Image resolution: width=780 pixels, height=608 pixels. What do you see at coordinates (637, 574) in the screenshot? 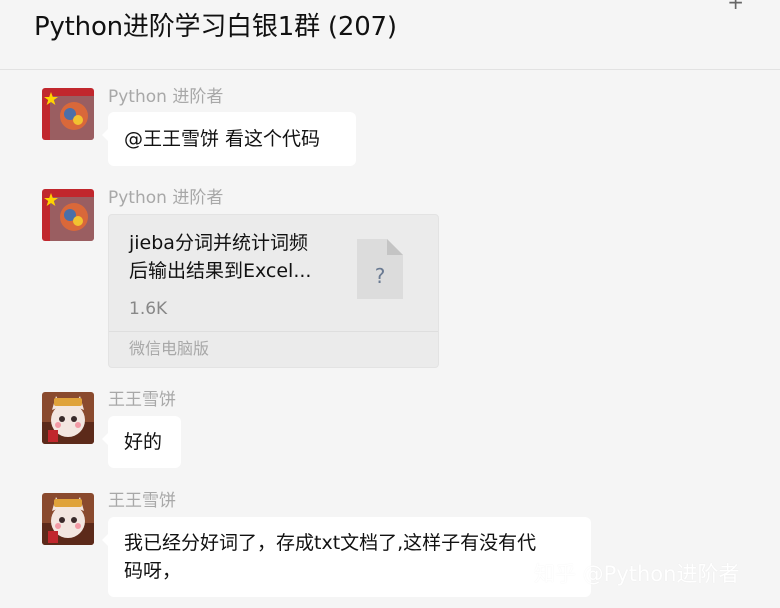
I see `watermark: 知乎 @Python进阶者` at bounding box center [637, 574].